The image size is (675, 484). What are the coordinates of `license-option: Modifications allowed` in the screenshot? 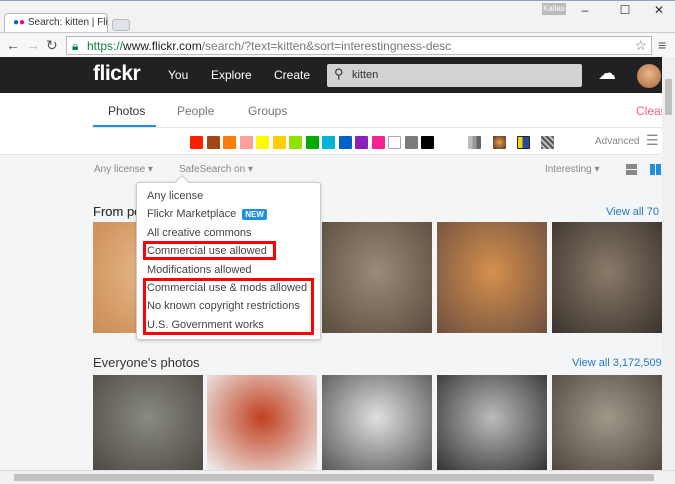 It's located at (199, 270).